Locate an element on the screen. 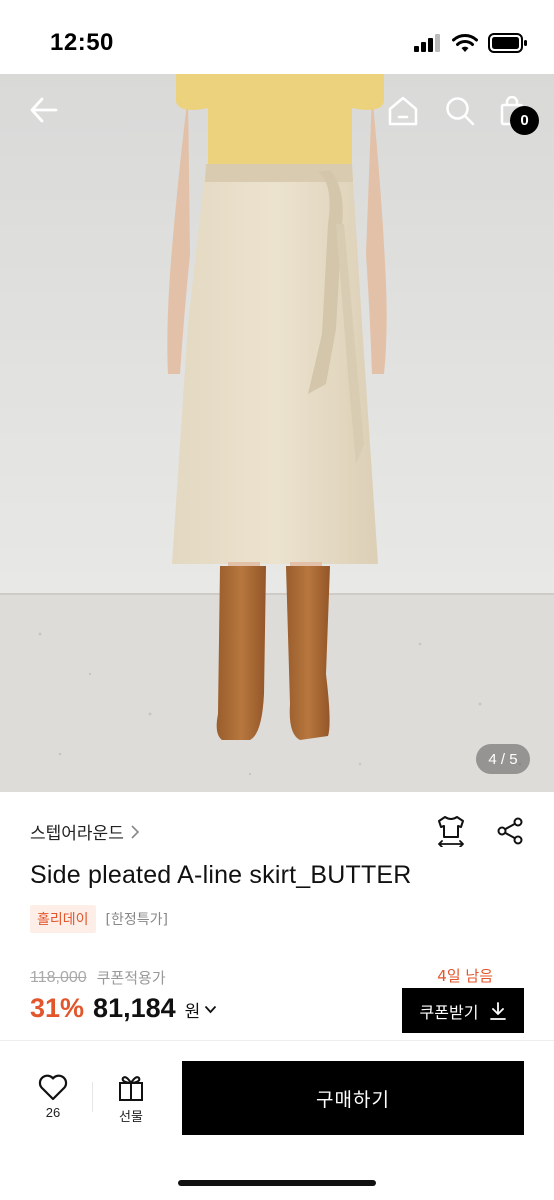 This screenshot has width=554, height=1200. currency-label: 원 is located at coordinates (192, 1012).